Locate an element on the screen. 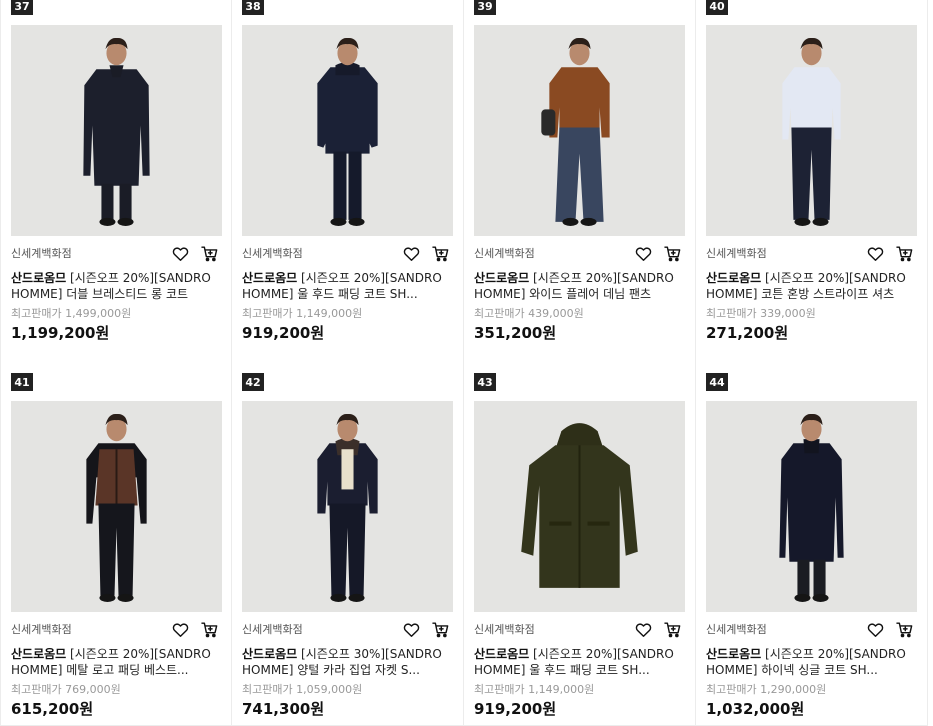 The image size is (933, 726). rank-badge: 40 is located at coordinates (717, 7).